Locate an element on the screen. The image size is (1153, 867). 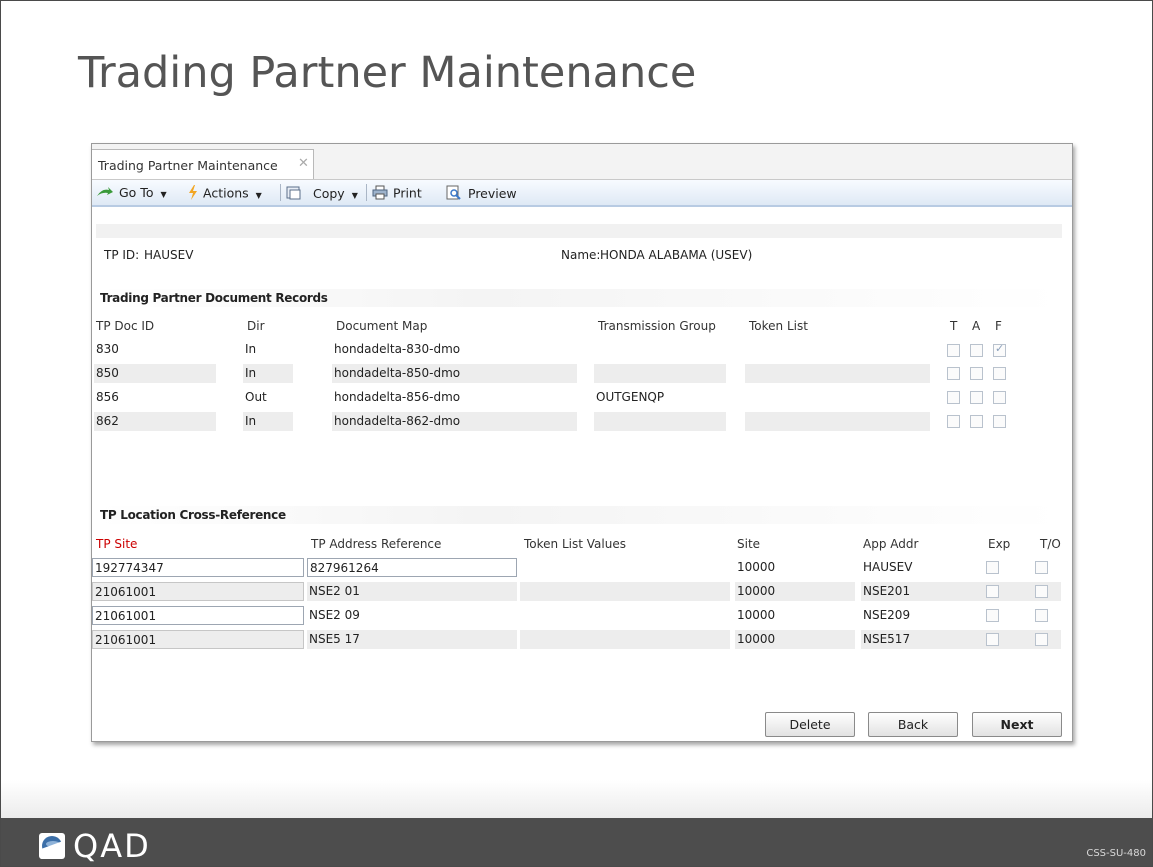
cell-tp-site: 192774347 is located at coordinates (198, 567).